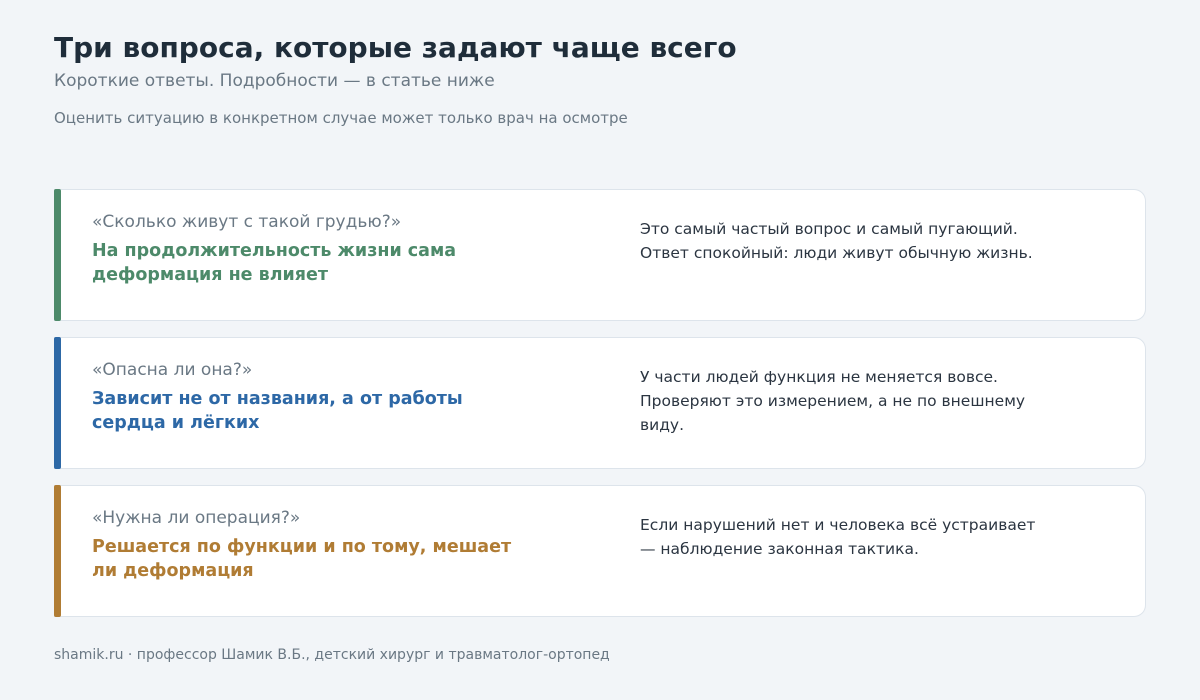 The image size is (1200, 700). What do you see at coordinates (395, 47) in the screenshot?
I see `page-title: Три вопроса, которые задают чаще всего` at bounding box center [395, 47].